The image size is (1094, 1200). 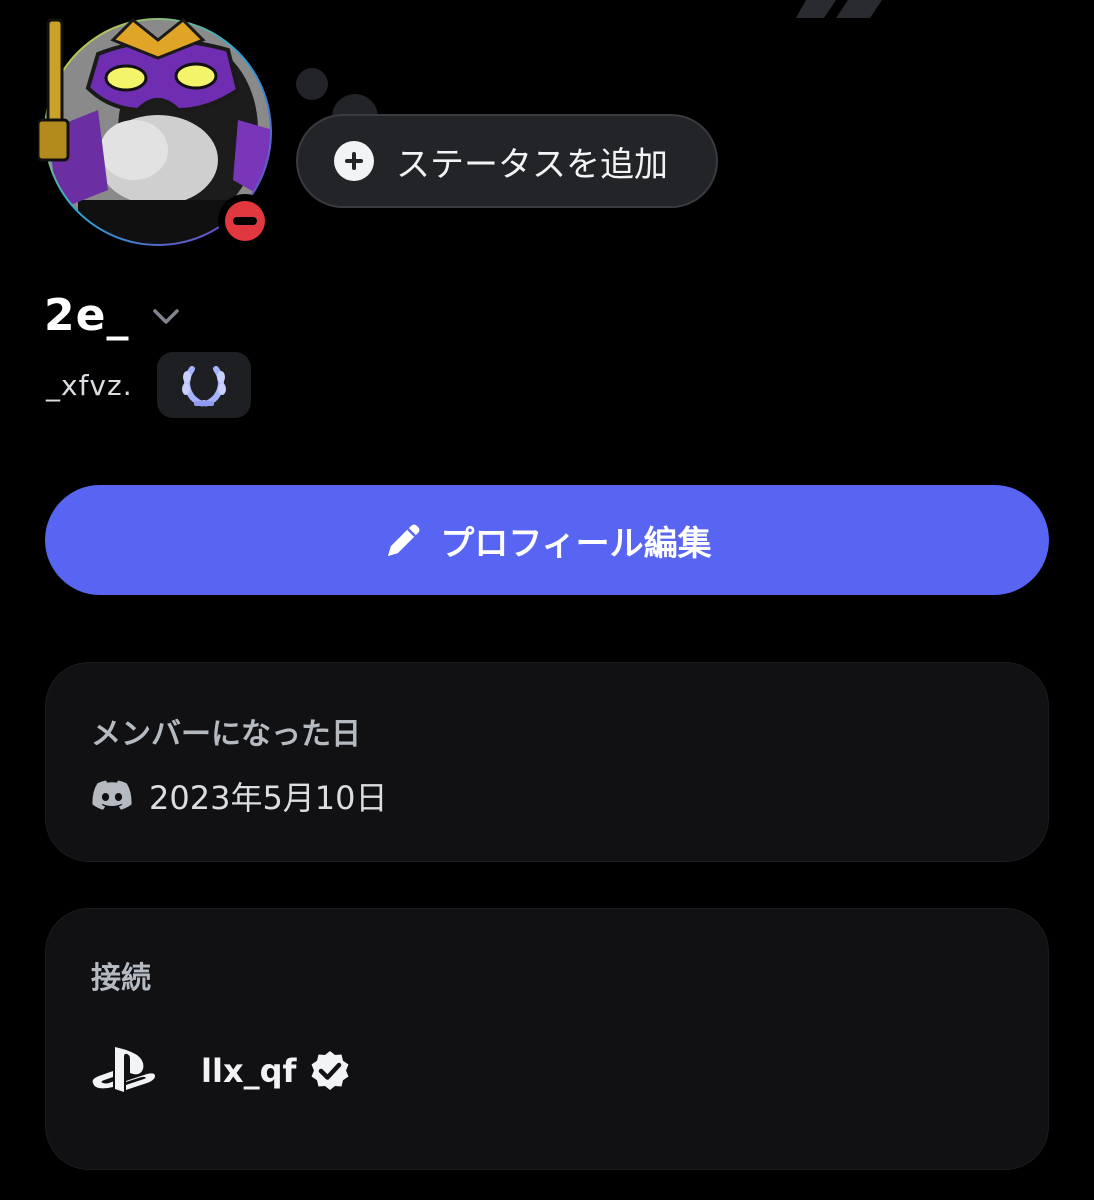 What do you see at coordinates (158, 129) in the screenshot?
I see `avatar` at bounding box center [158, 129].